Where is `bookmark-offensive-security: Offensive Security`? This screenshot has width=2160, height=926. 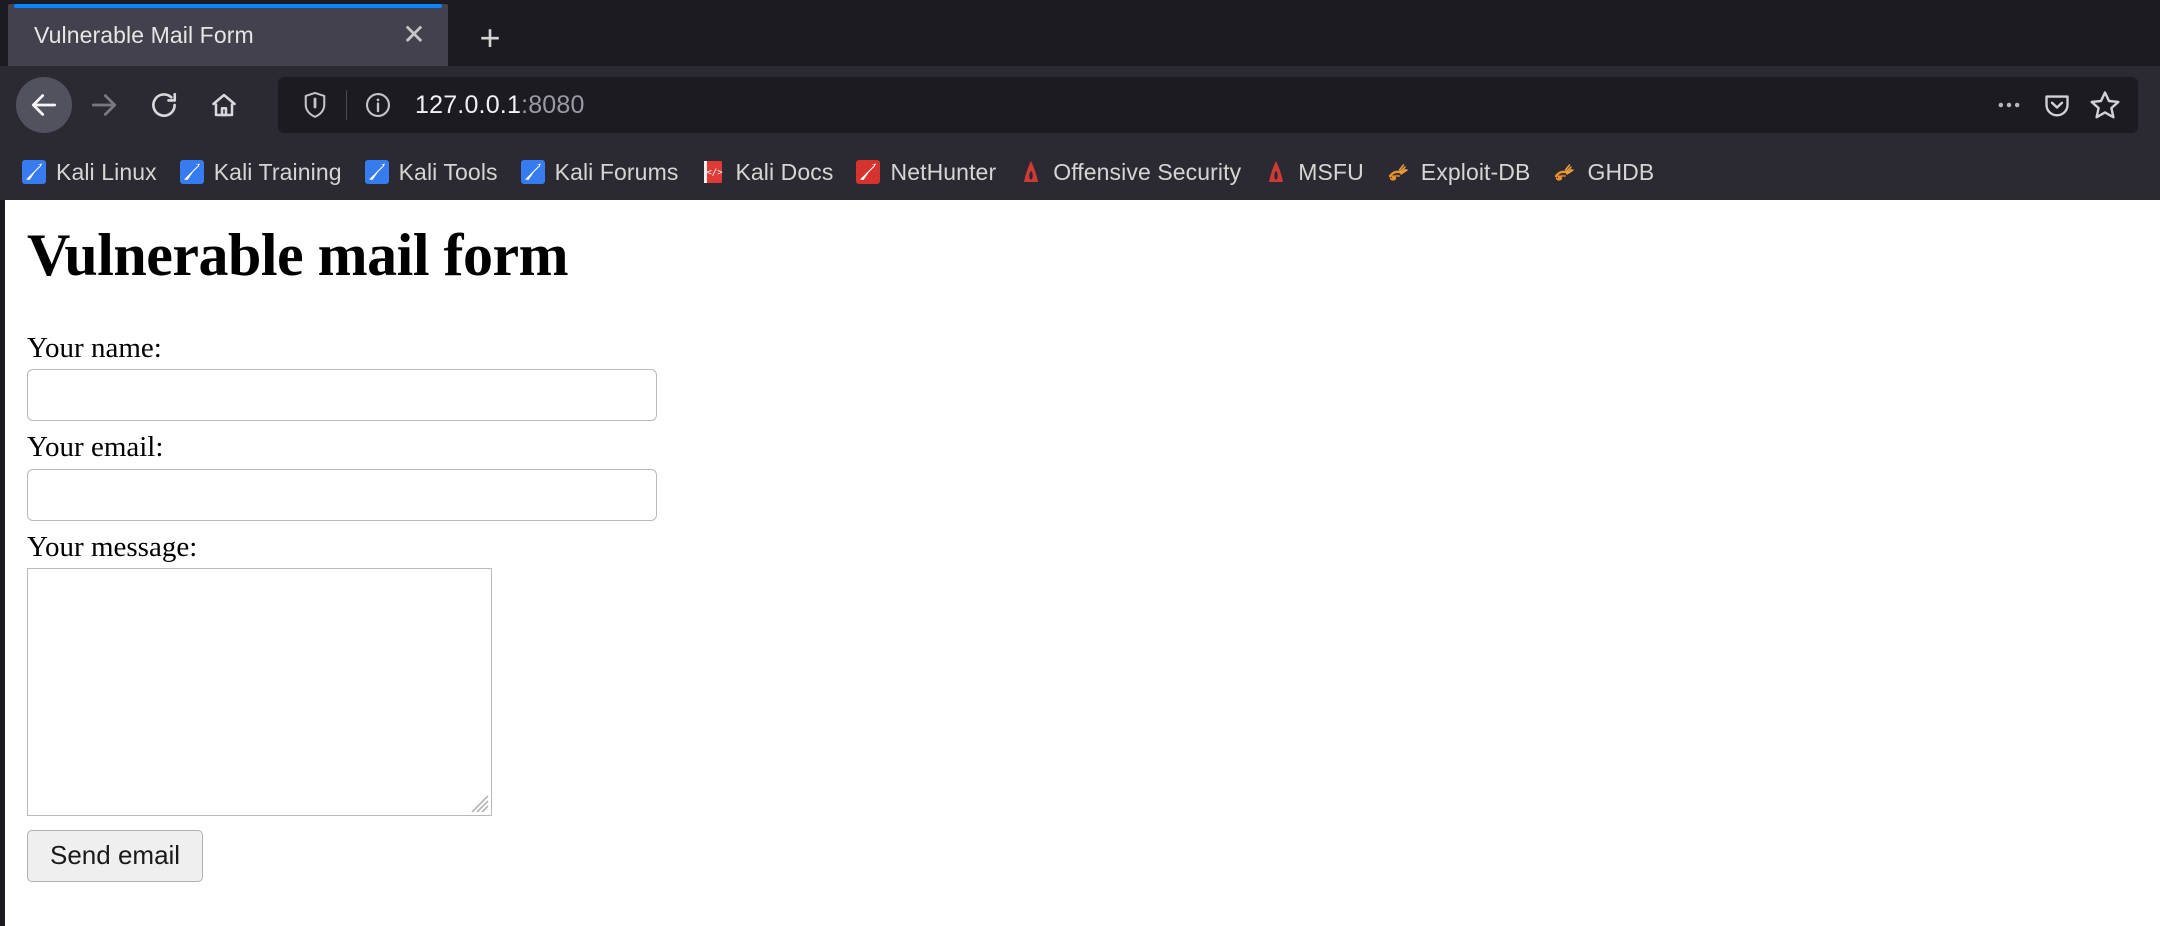
bookmark-offensive-security: Offensive Security is located at coordinates (1129, 172).